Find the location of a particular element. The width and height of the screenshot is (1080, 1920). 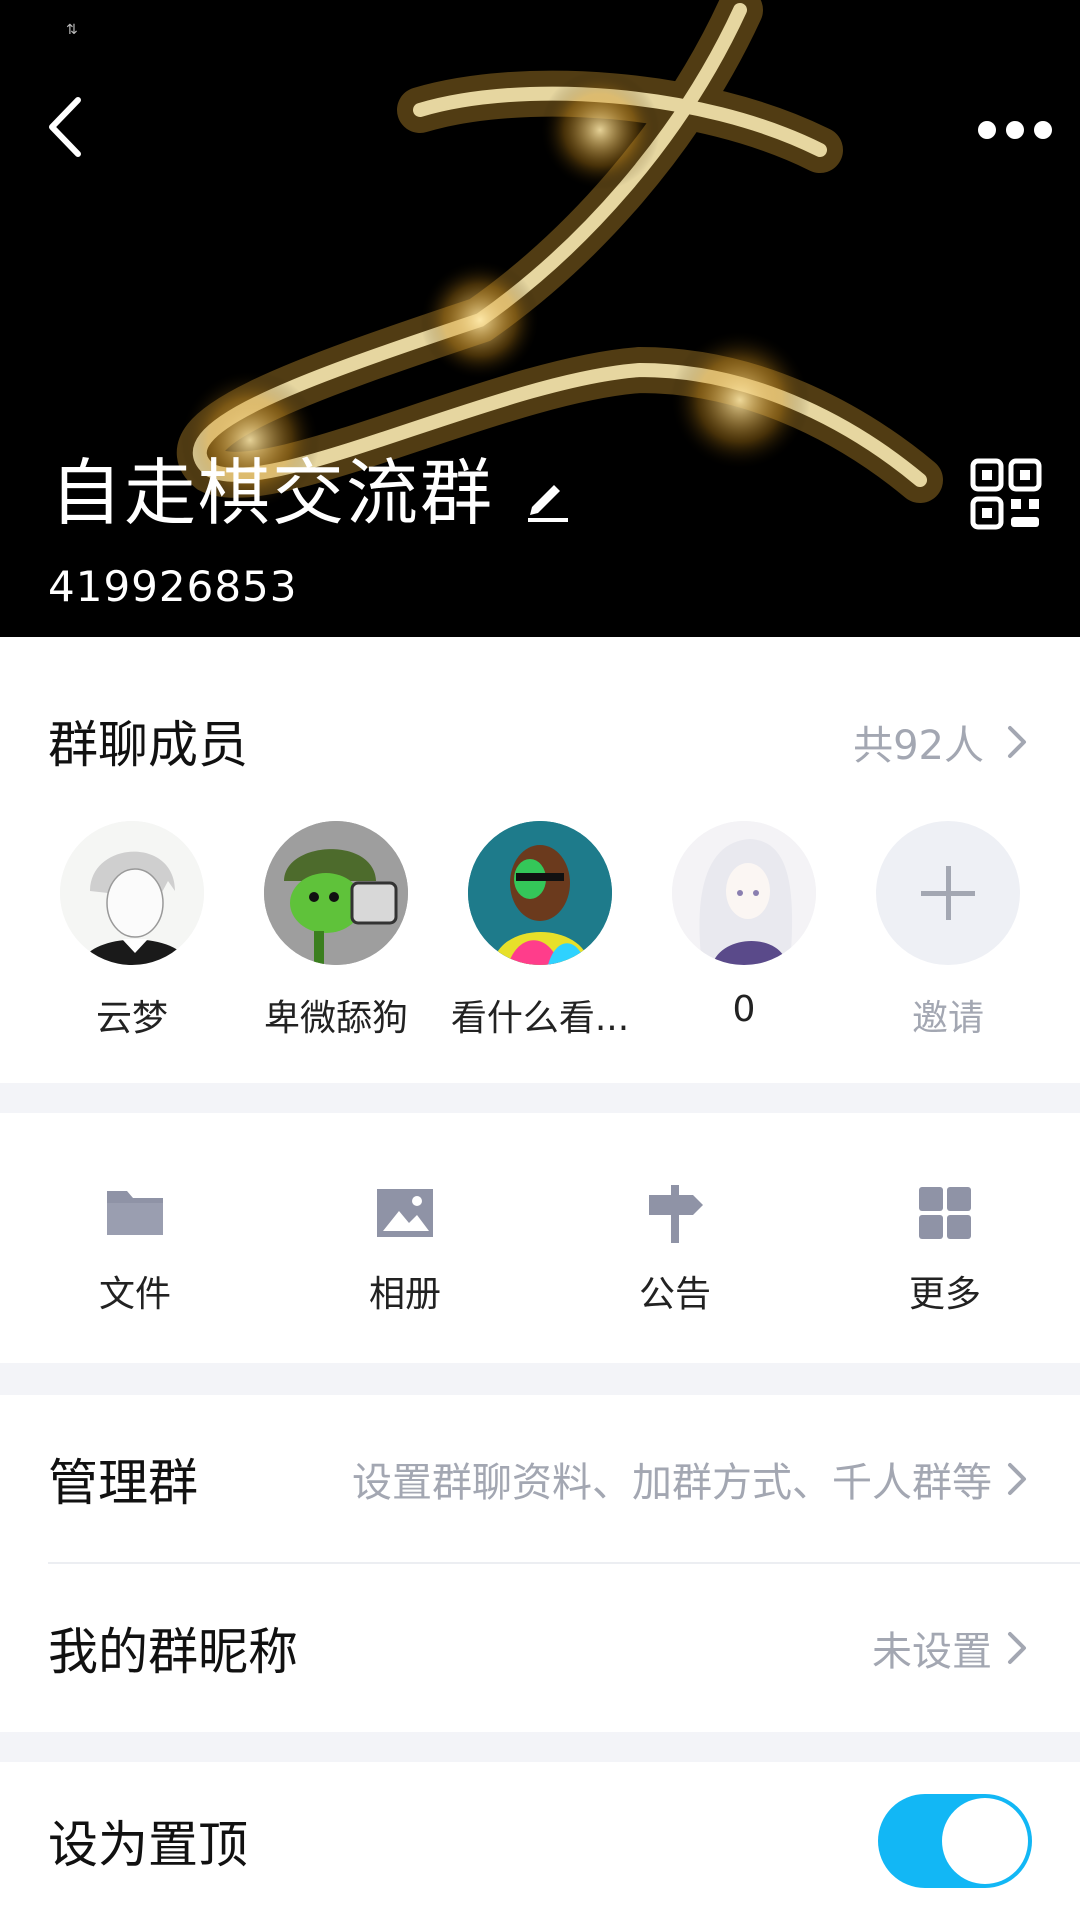

white-hair-girl-avatar-icon is located at coordinates (744, 893).